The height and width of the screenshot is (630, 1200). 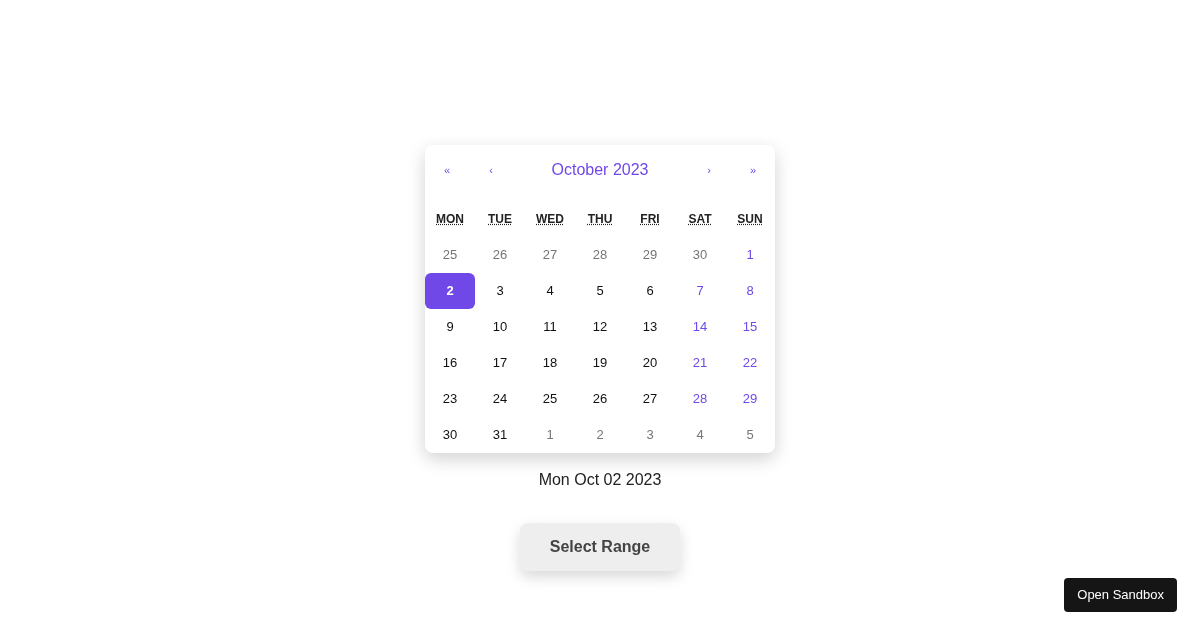 What do you see at coordinates (709, 170) in the screenshot?
I see `next-month-button: ›` at bounding box center [709, 170].